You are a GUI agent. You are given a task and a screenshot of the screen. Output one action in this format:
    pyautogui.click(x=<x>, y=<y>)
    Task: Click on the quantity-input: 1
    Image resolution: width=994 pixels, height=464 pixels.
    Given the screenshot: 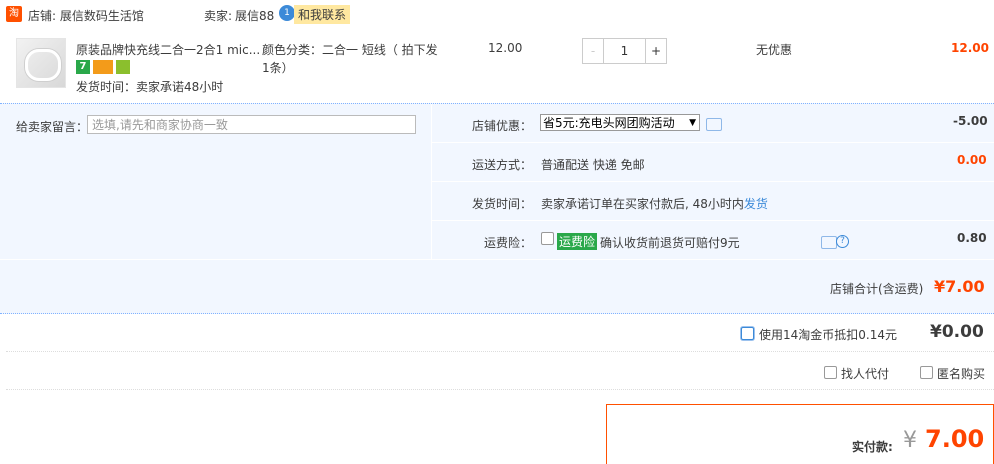 What is the action you would take?
    pyautogui.click(x=624, y=51)
    